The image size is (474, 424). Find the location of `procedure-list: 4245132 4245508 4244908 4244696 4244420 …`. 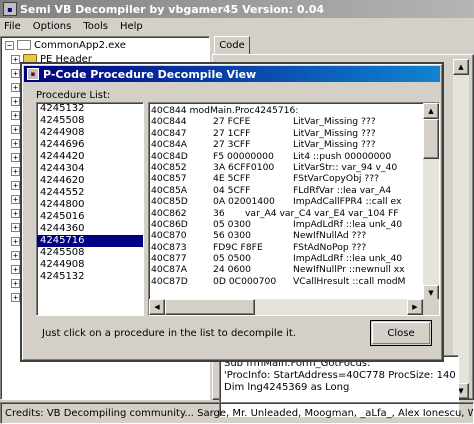

procedure-list: 4245132 4245508 4244908 4244696 4244420 … is located at coordinates (90, 209).